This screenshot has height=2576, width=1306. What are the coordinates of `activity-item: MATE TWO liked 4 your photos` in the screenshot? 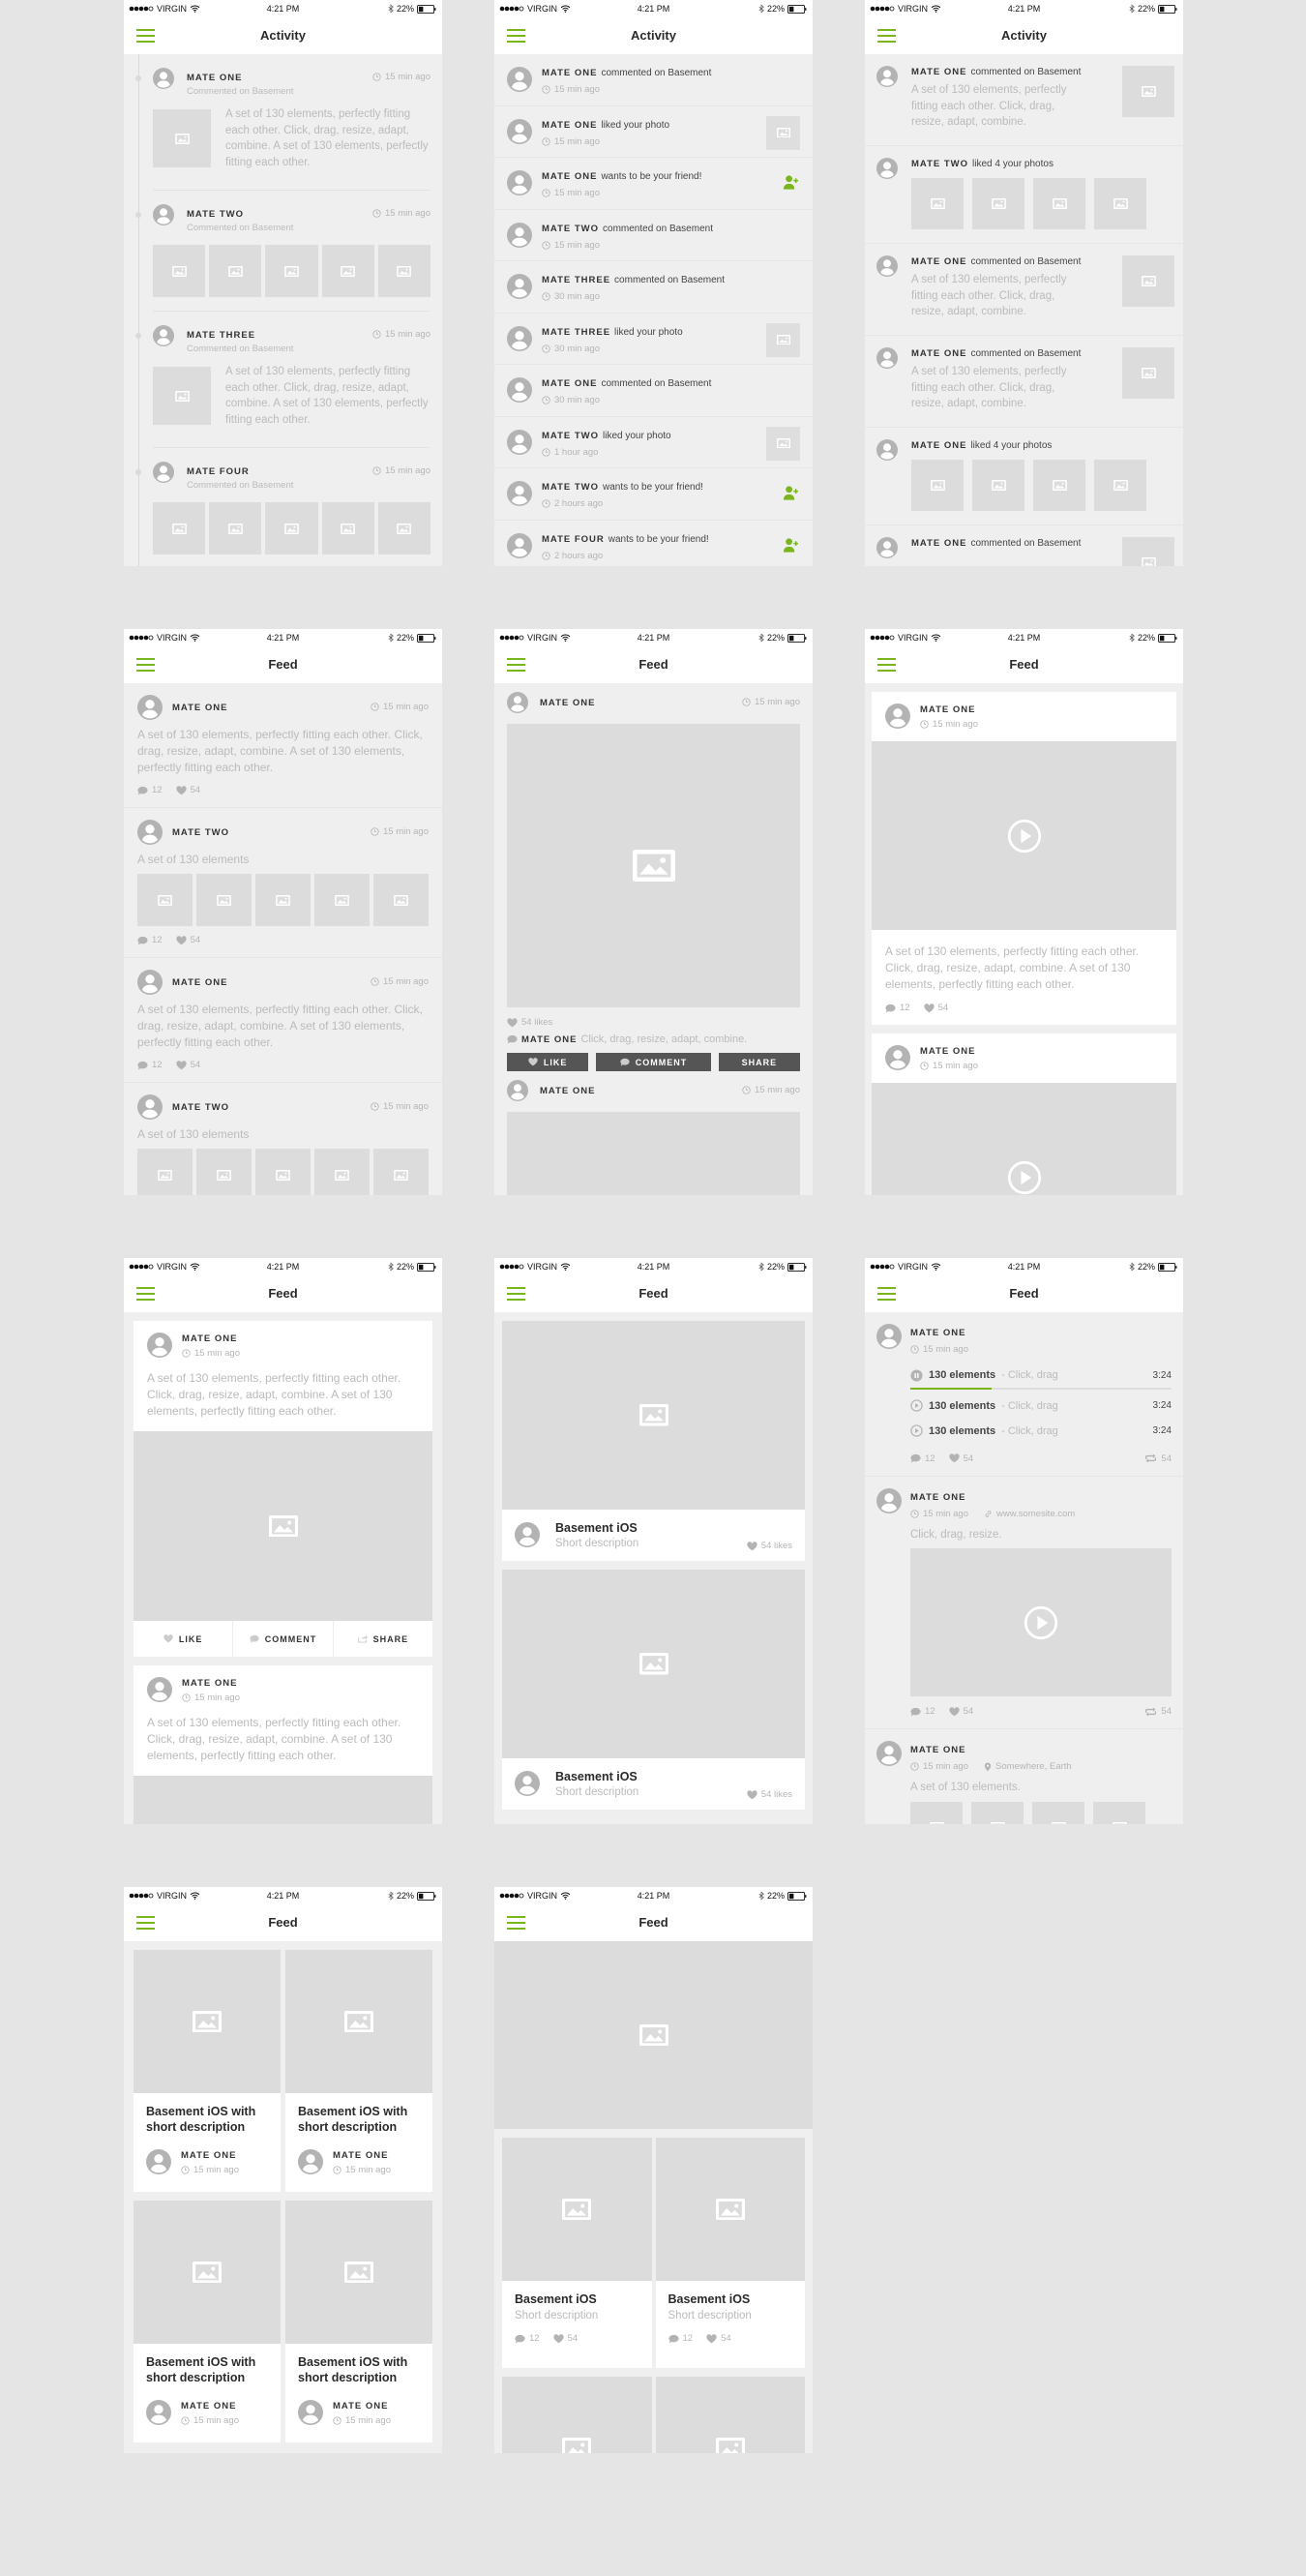 It's located at (1024, 195).